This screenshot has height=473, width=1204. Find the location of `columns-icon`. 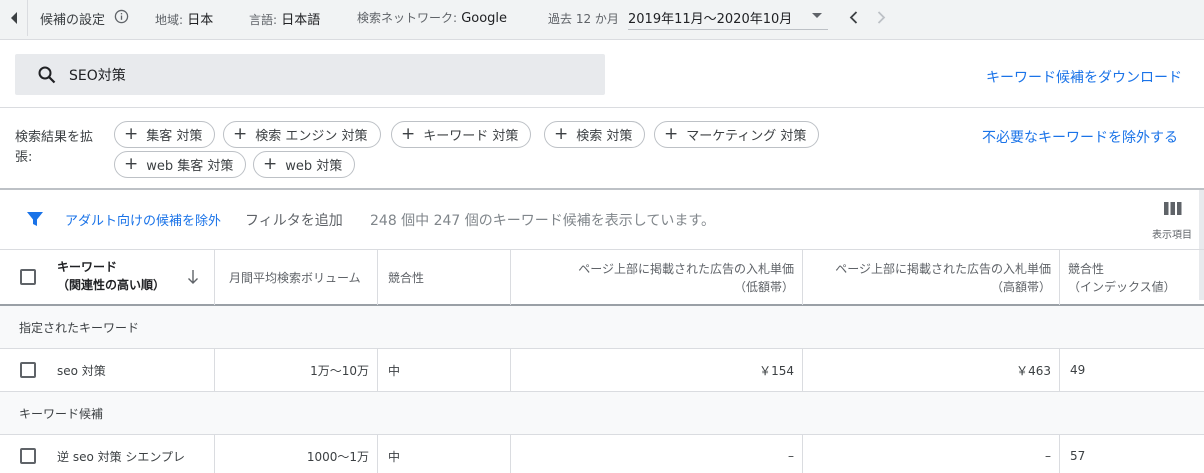

columns-icon is located at coordinates (1173, 209).